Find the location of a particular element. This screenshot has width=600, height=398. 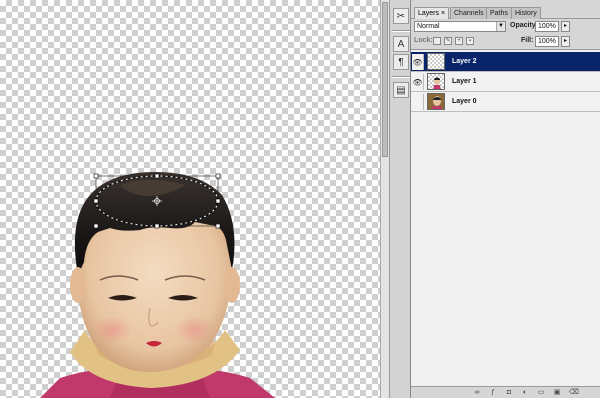

layer-row-0: Layer 0 is located at coordinates (505, 102).